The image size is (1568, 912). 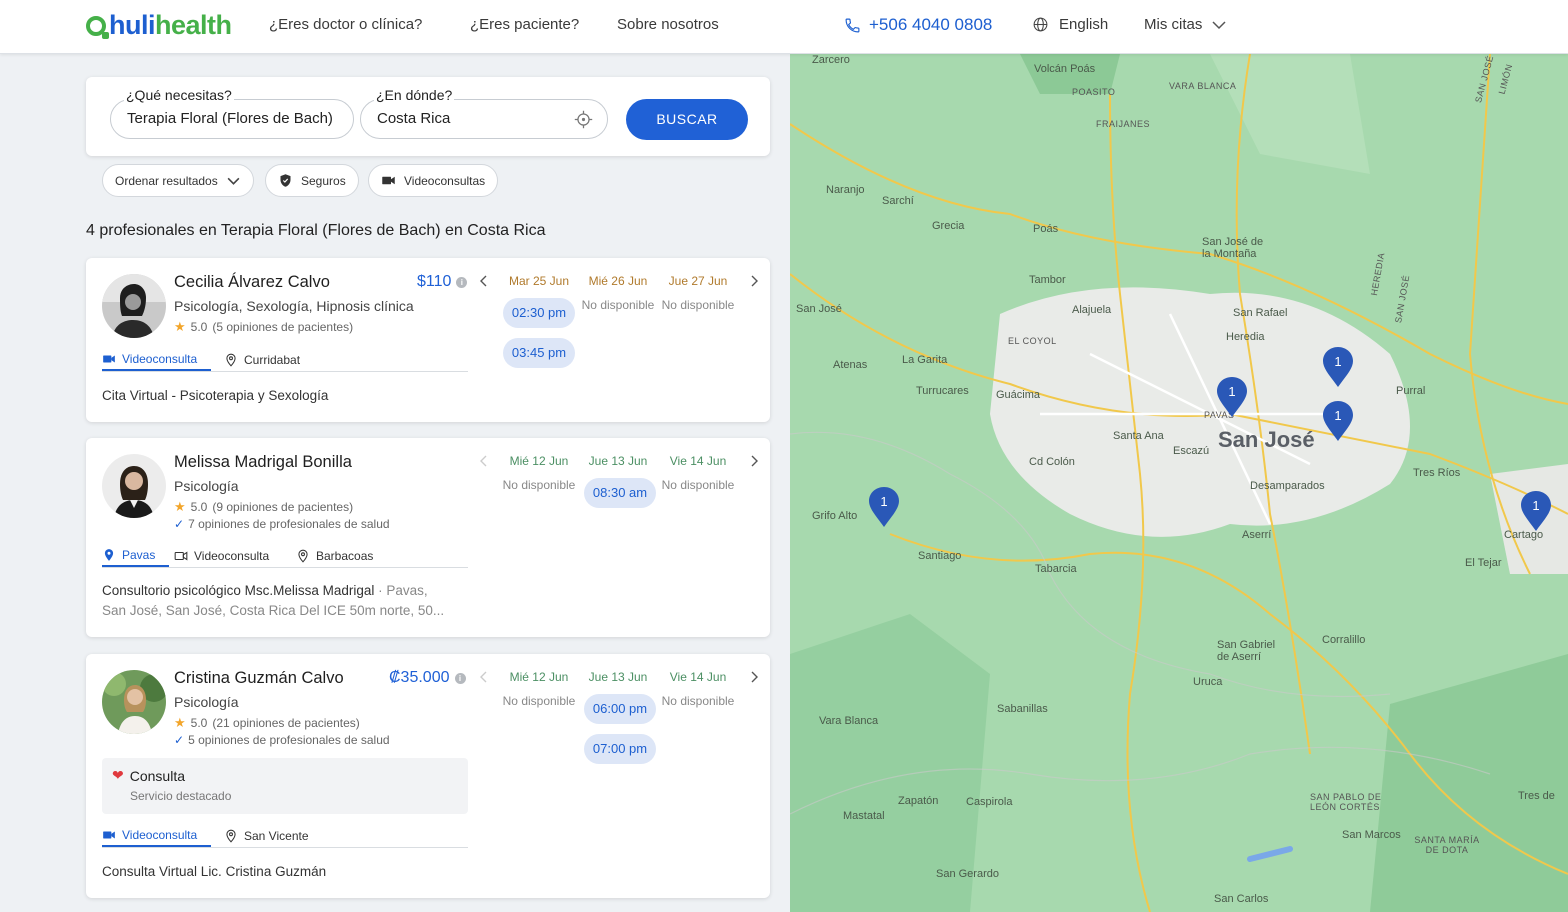 I want to click on map-place-label: SANTA MARÍA DE DOTA, so click(x=1447, y=845).